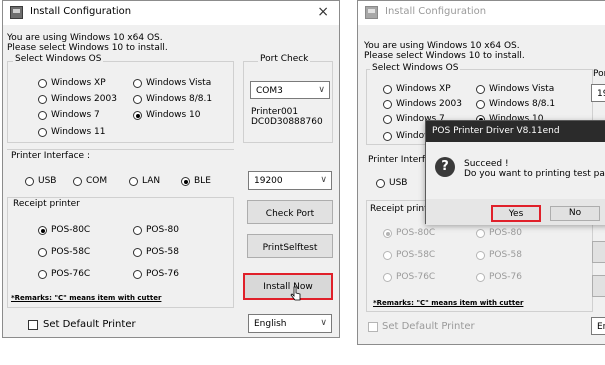 The height and width of the screenshot is (365, 605). What do you see at coordinates (323, 12) in the screenshot?
I see `close-icon: ×` at bounding box center [323, 12].